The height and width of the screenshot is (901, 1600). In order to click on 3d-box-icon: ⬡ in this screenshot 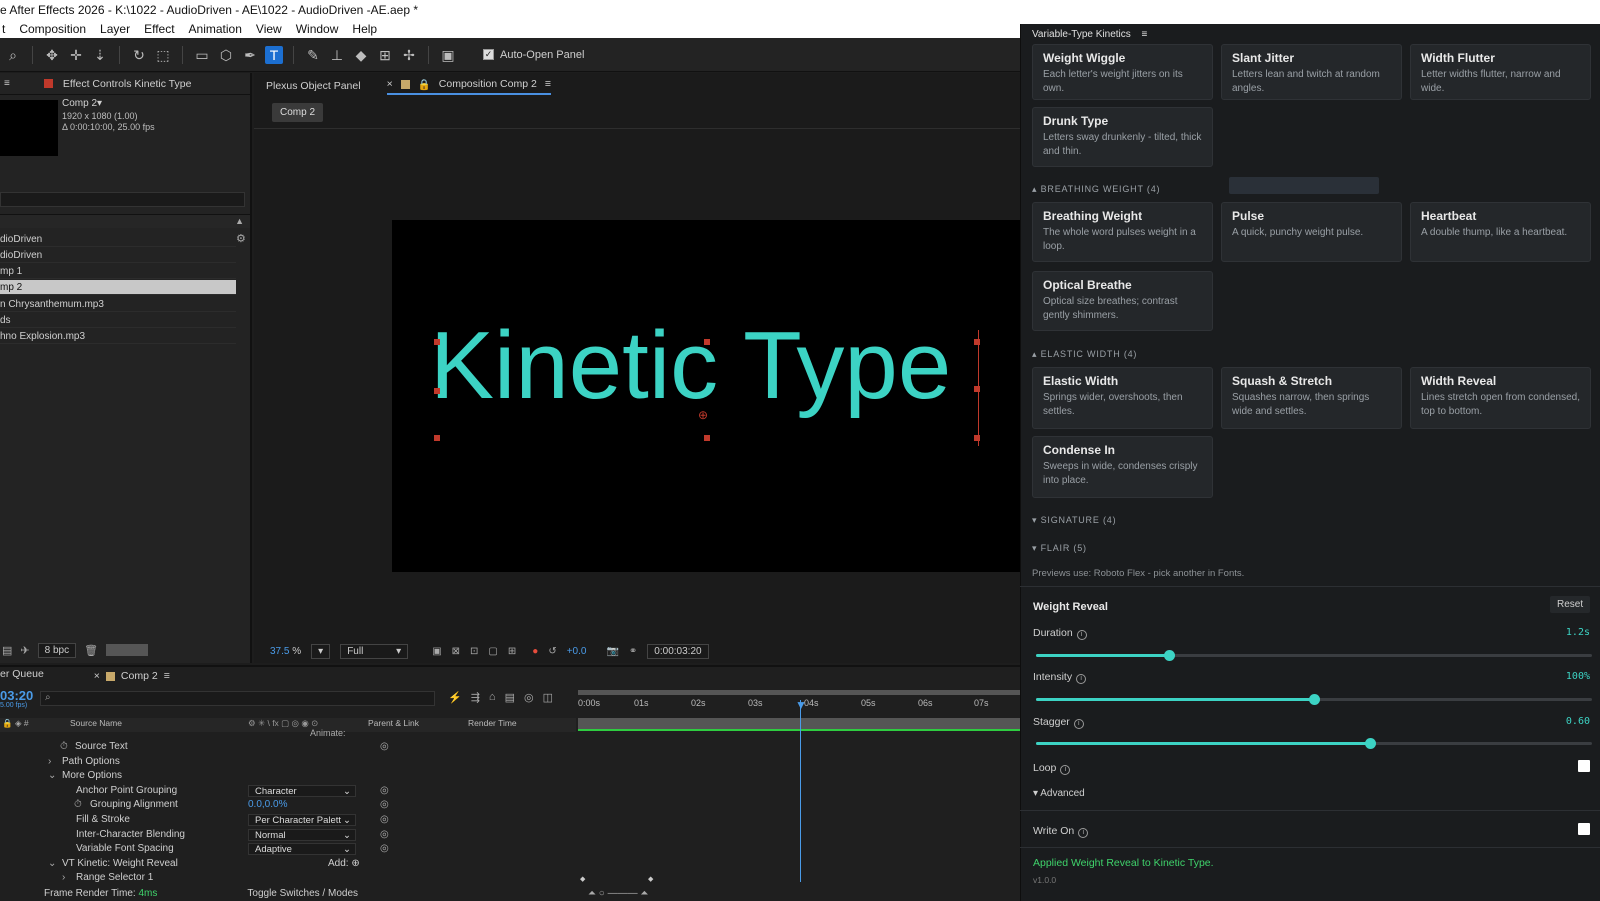, I will do `click(226, 55)`.